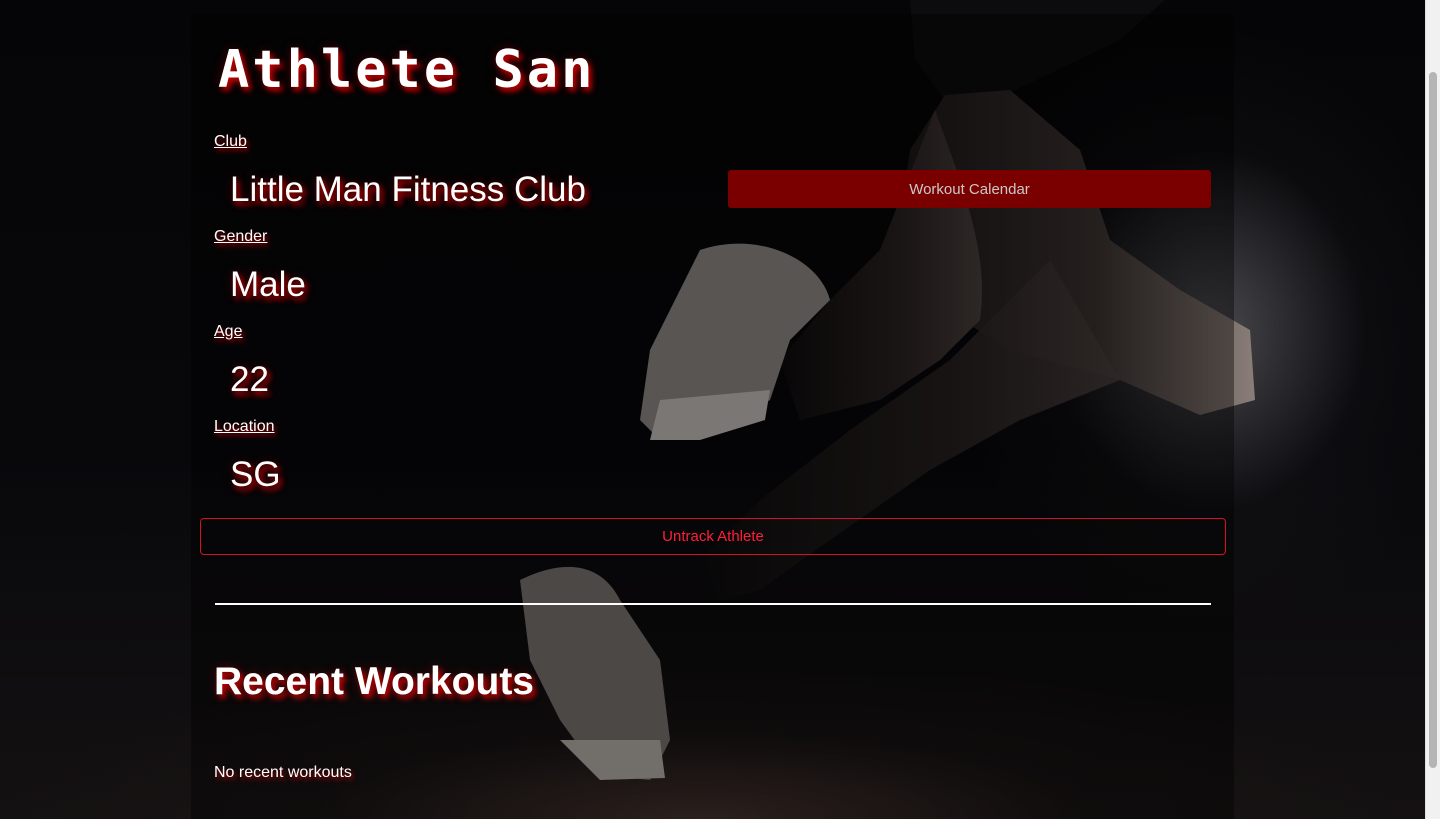 The image size is (1440, 819). Describe the element at coordinates (969, 189) in the screenshot. I see `workout-calendar-button: Workout Calendar` at that location.